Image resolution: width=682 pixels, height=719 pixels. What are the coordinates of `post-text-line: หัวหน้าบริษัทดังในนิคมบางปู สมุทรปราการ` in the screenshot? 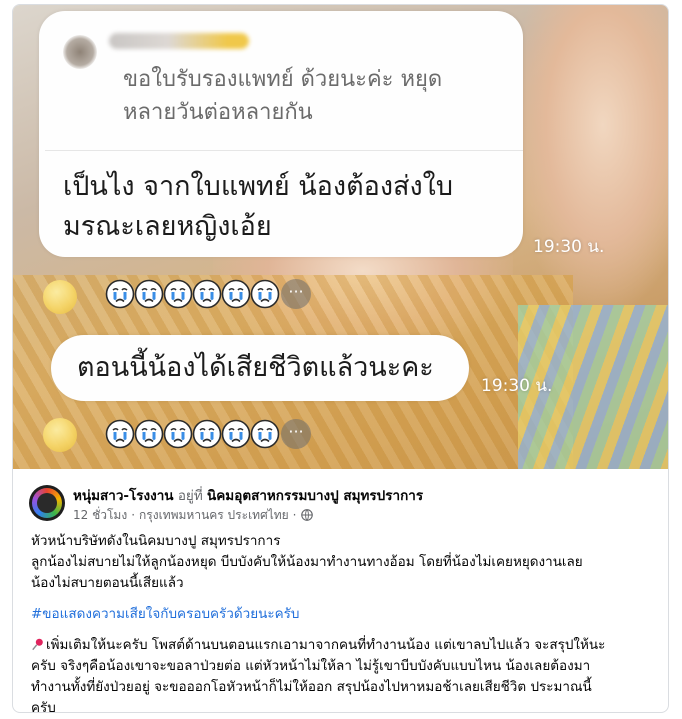 It's located at (156, 541).